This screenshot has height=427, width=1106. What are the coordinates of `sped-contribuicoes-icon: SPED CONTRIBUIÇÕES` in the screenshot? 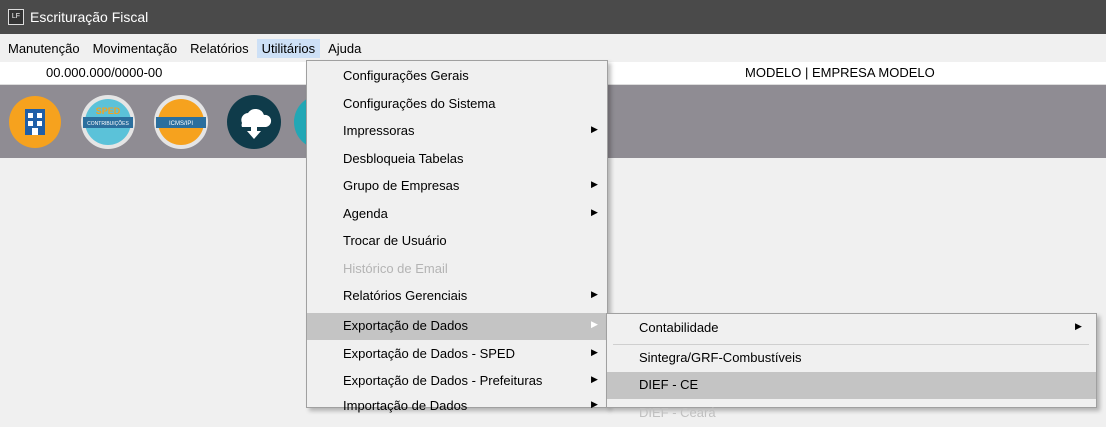 It's located at (108, 122).